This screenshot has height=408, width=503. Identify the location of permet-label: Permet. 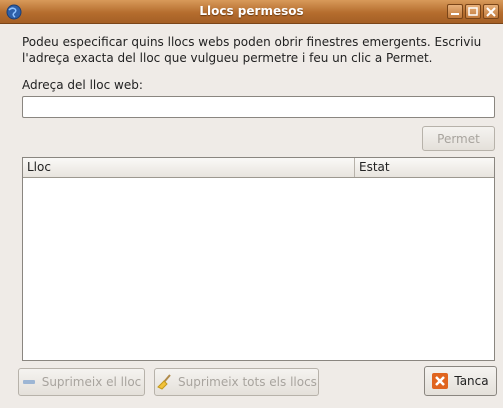
(458, 138).